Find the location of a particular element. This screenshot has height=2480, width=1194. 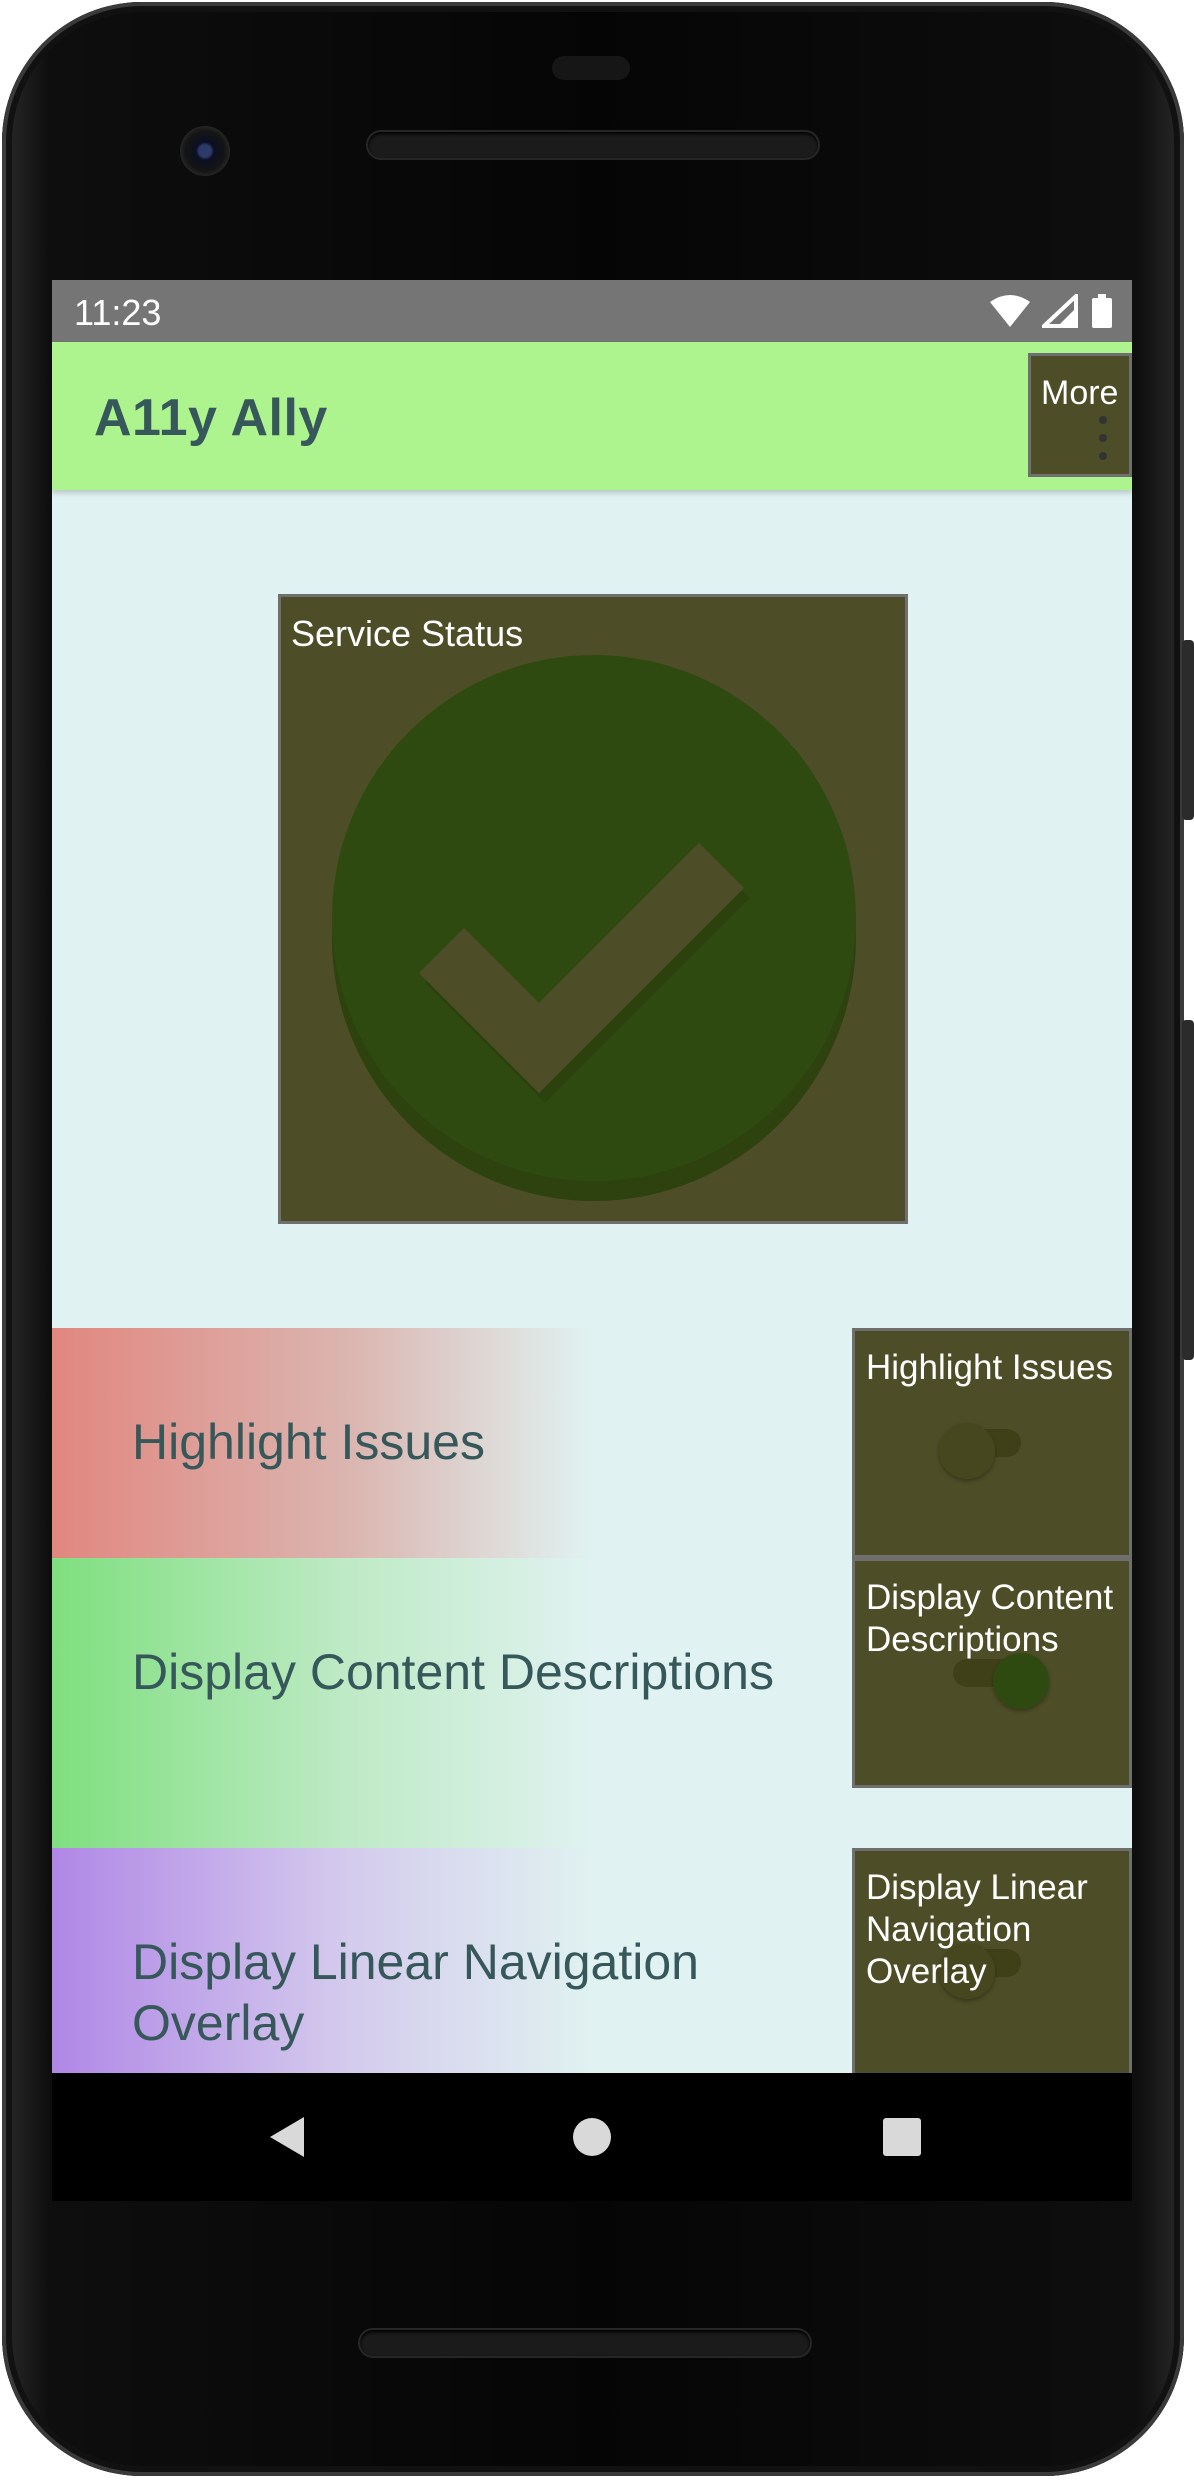

navigation-bar is located at coordinates (592, 2137).